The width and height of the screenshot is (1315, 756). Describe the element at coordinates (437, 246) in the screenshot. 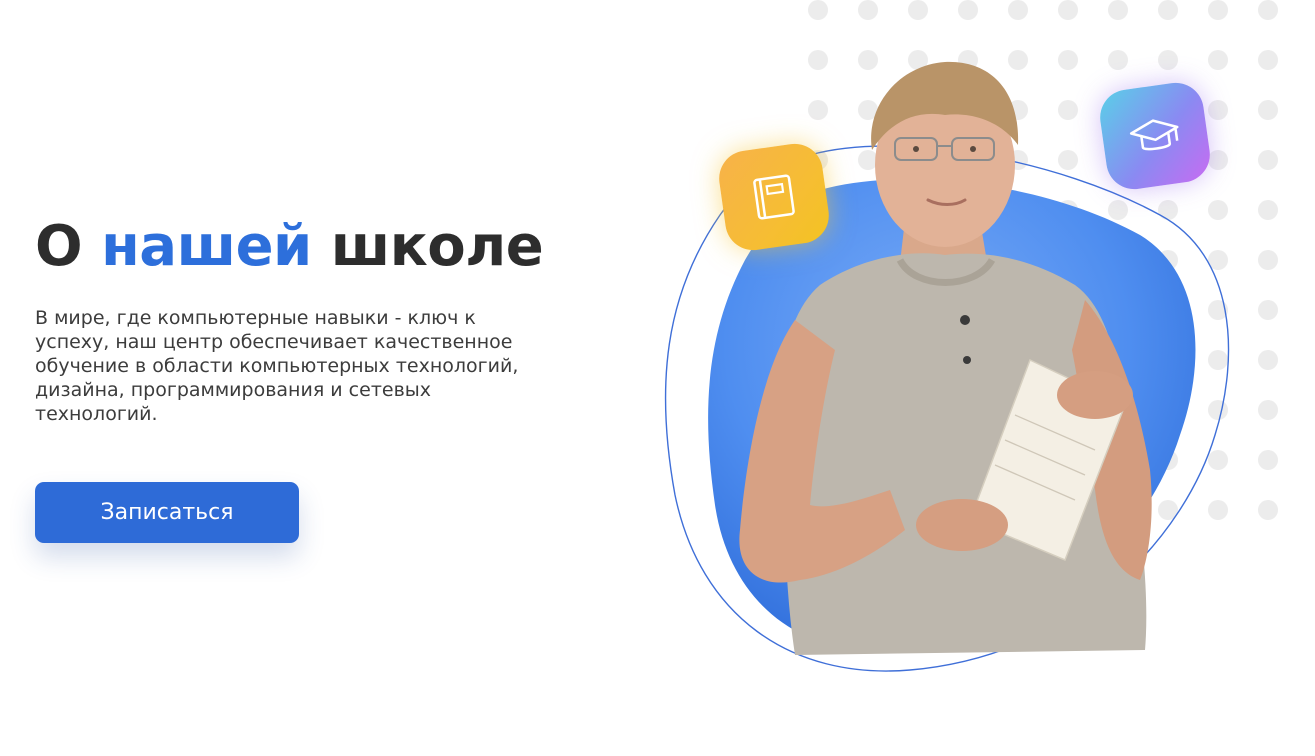

I see `title-suffix: школе` at that location.